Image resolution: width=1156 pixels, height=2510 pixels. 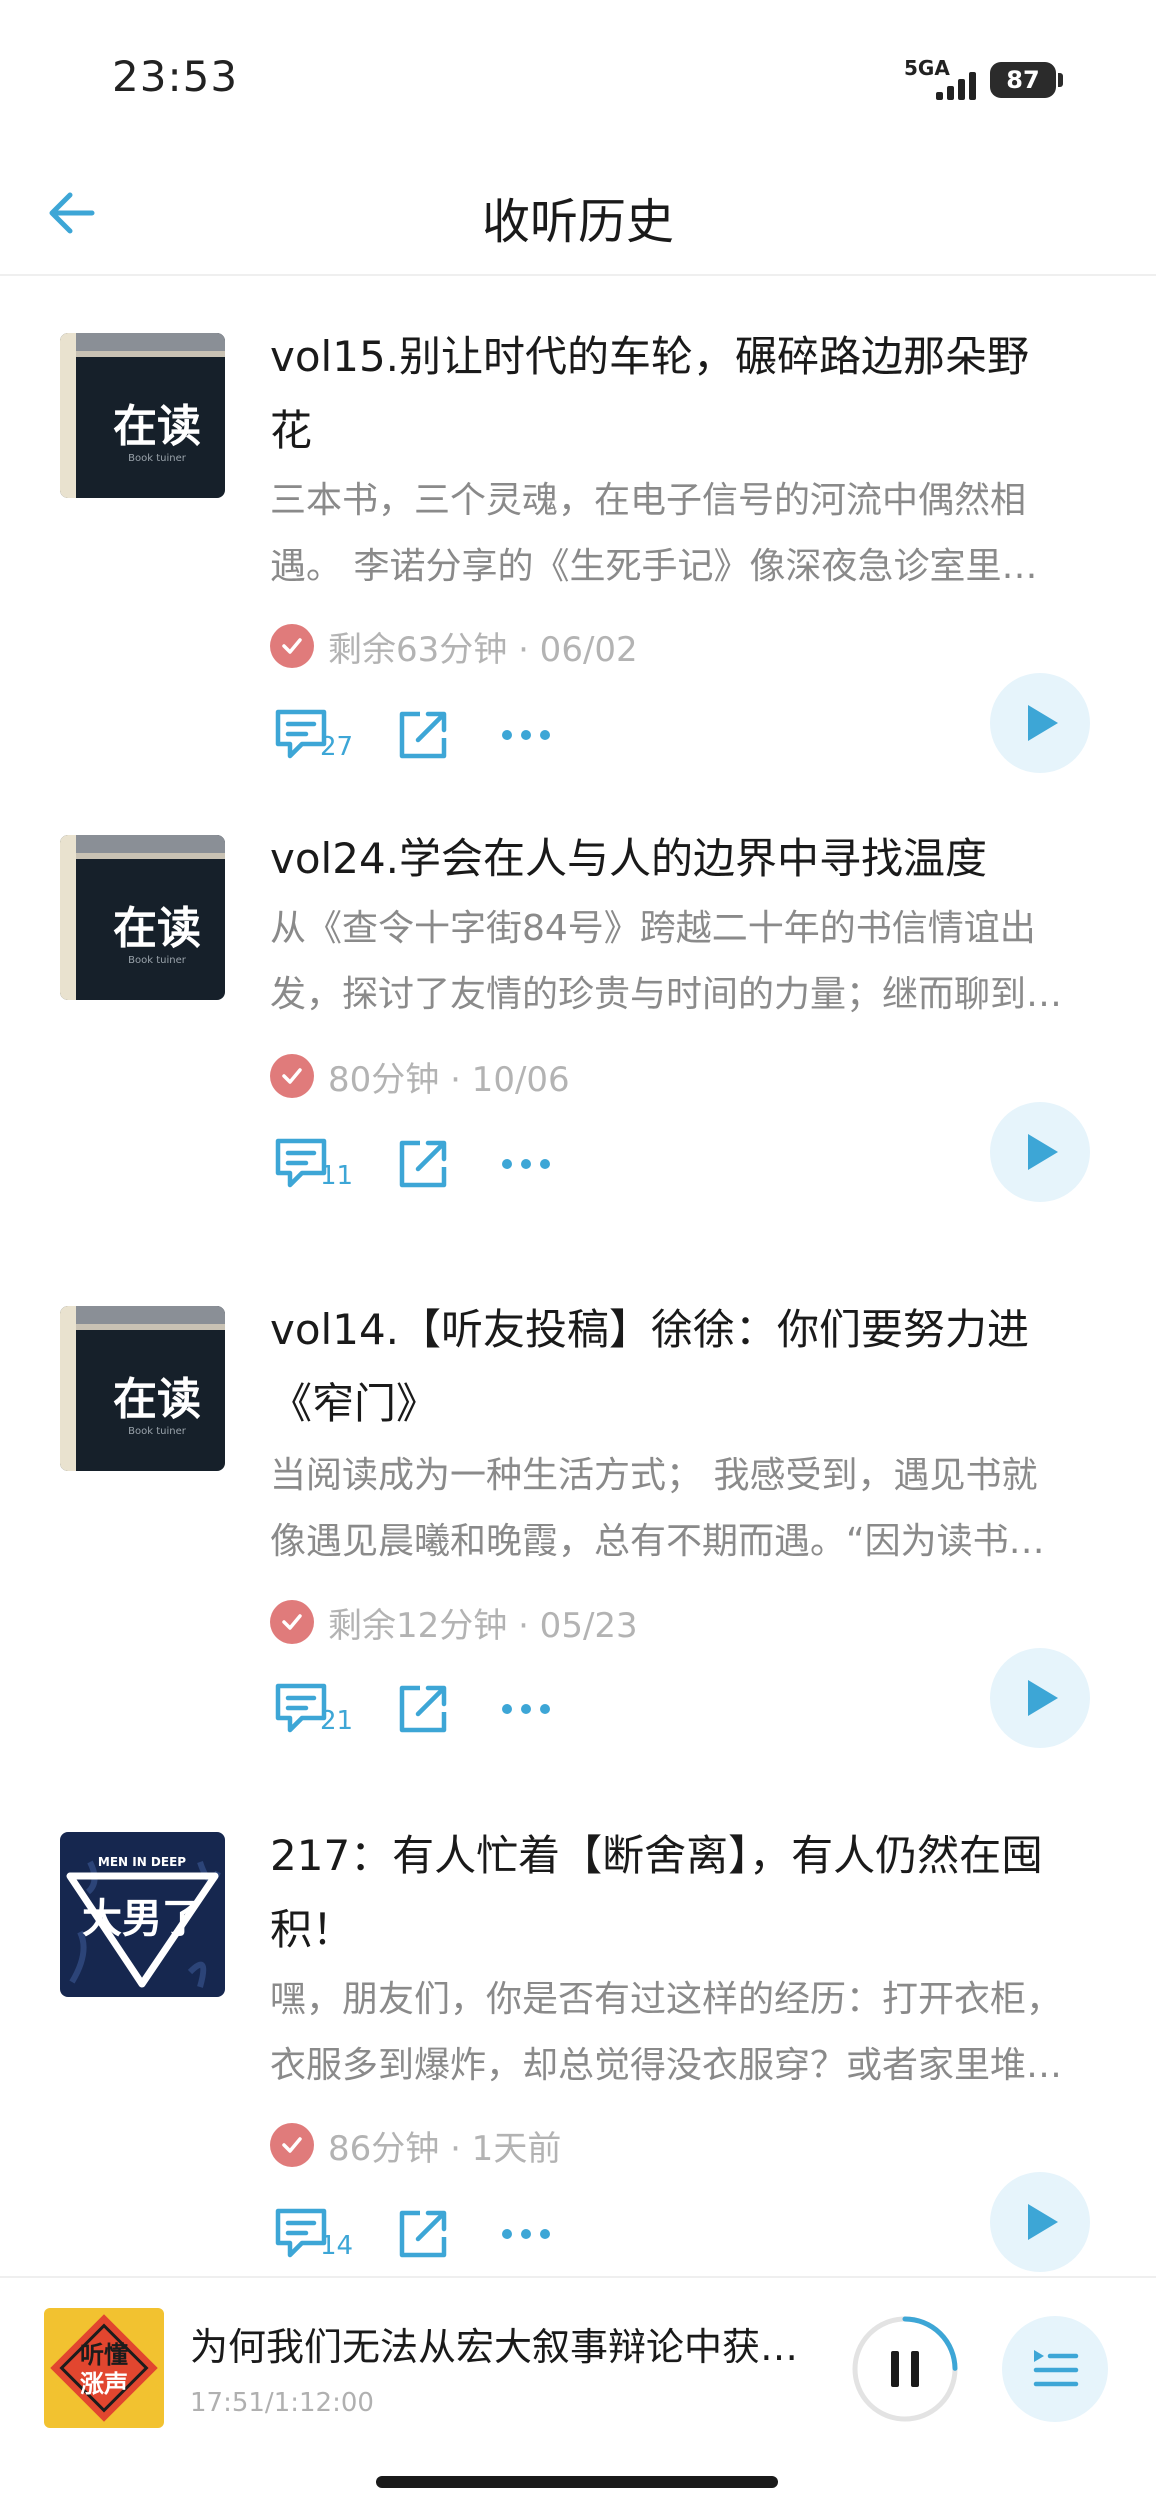 I want to click on comment-button: 14, so click(x=312, y=2234).